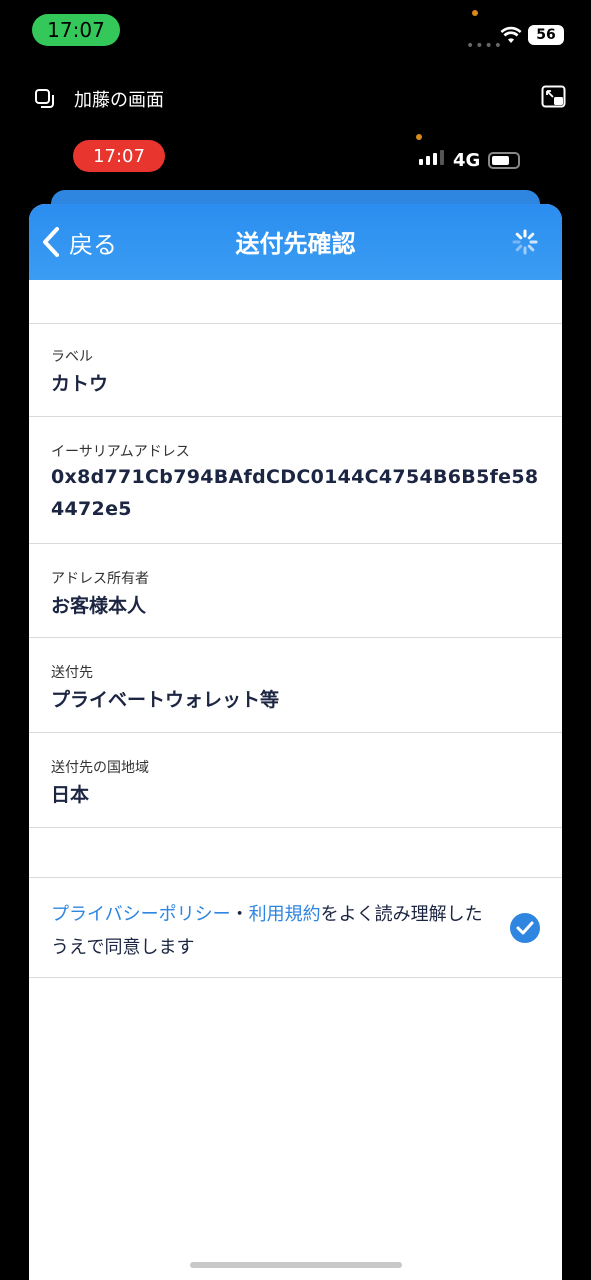  Describe the element at coordinates (467, 160) in the screenshot. I see `network-type: 4G` at that location.